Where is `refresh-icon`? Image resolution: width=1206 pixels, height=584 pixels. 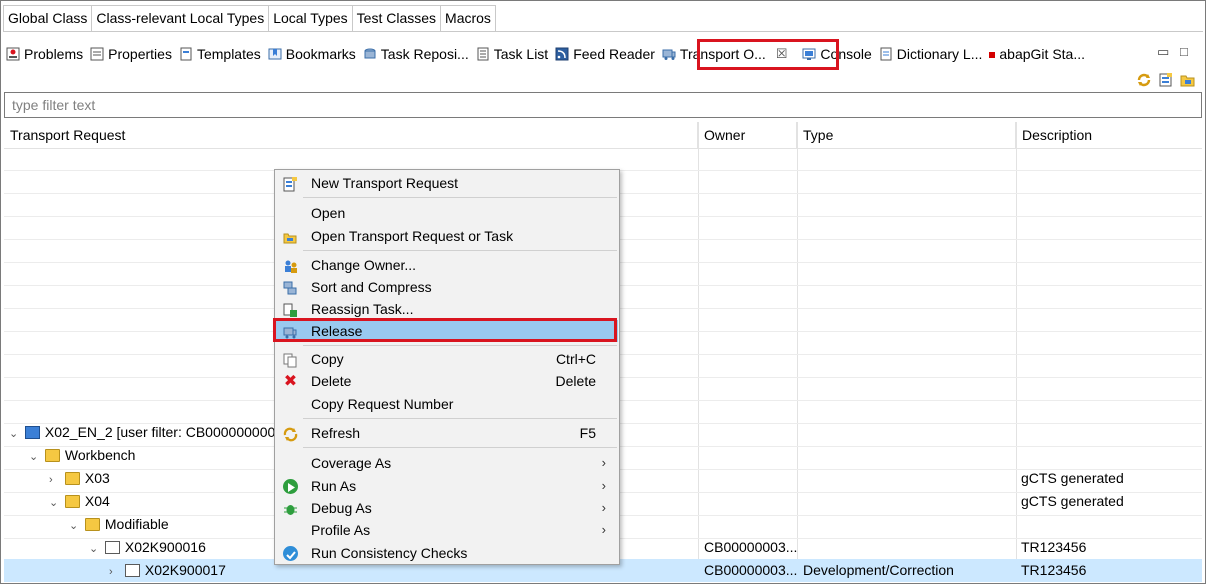 refresh-icon is located at coordinates (290, 434).